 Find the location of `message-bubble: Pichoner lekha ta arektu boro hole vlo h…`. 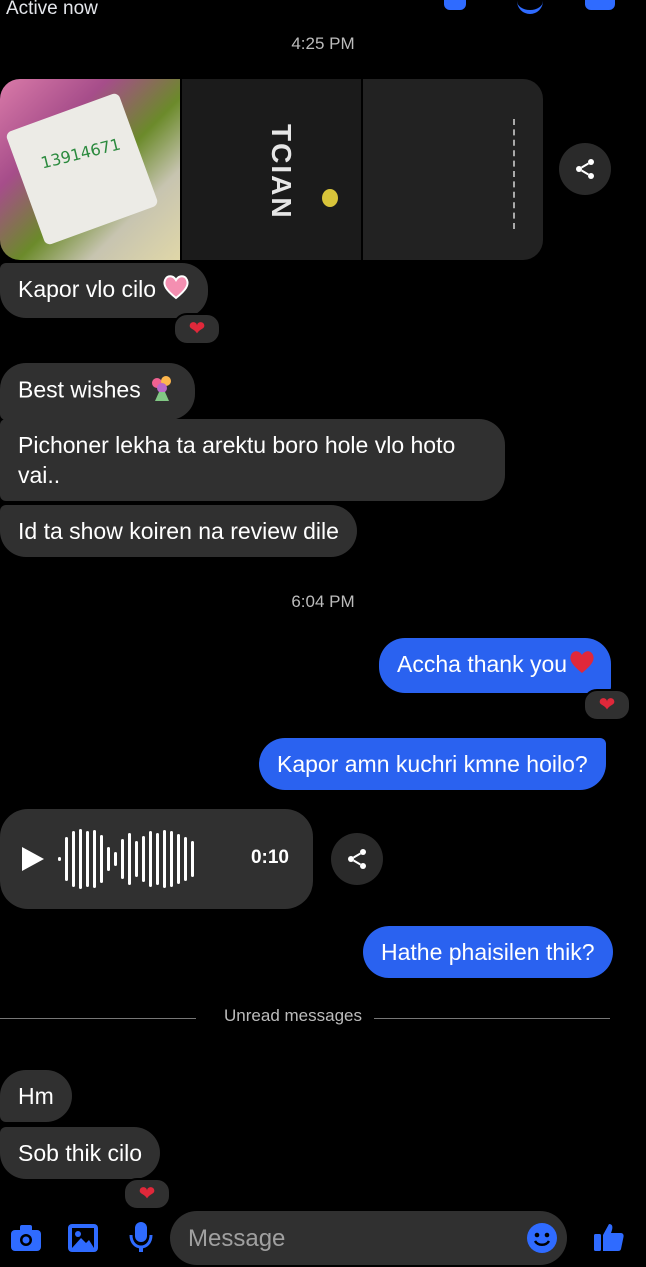

message-bubble: Pichoner lekha ta arektu boro hole vlo h… is located at coordinates (252, 460).